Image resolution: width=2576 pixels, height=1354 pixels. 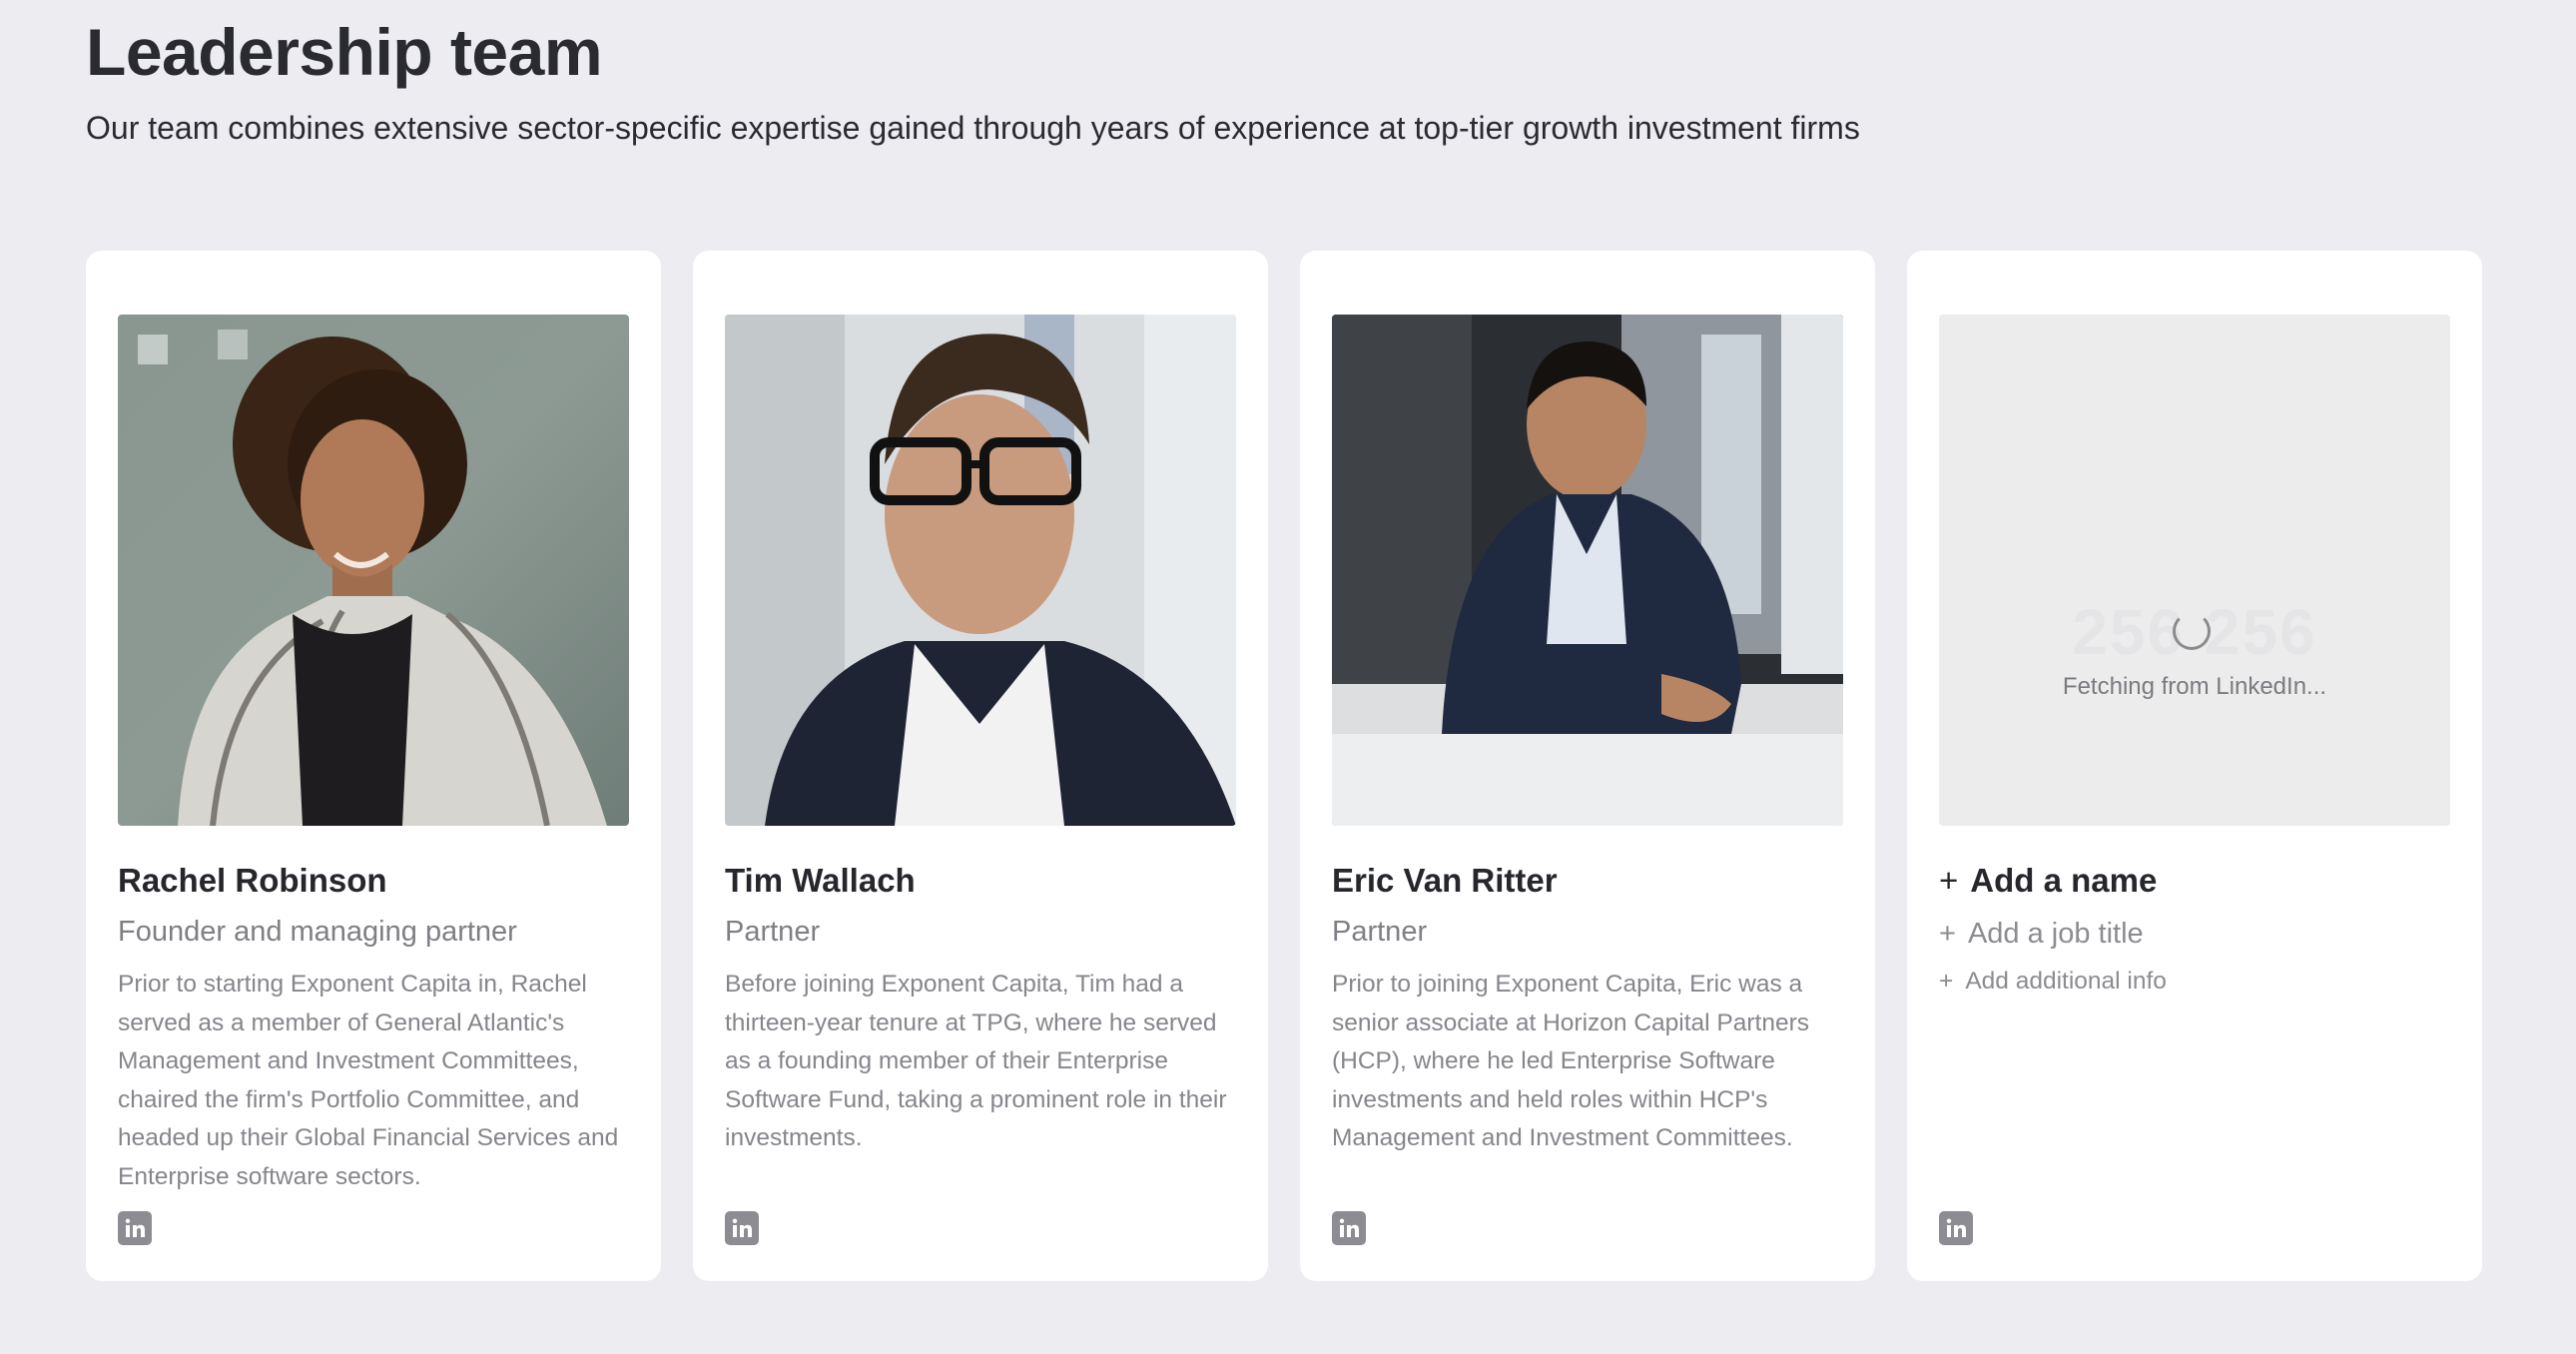 I want to click on page-title: Leadership team, so click(x=344, y=52).